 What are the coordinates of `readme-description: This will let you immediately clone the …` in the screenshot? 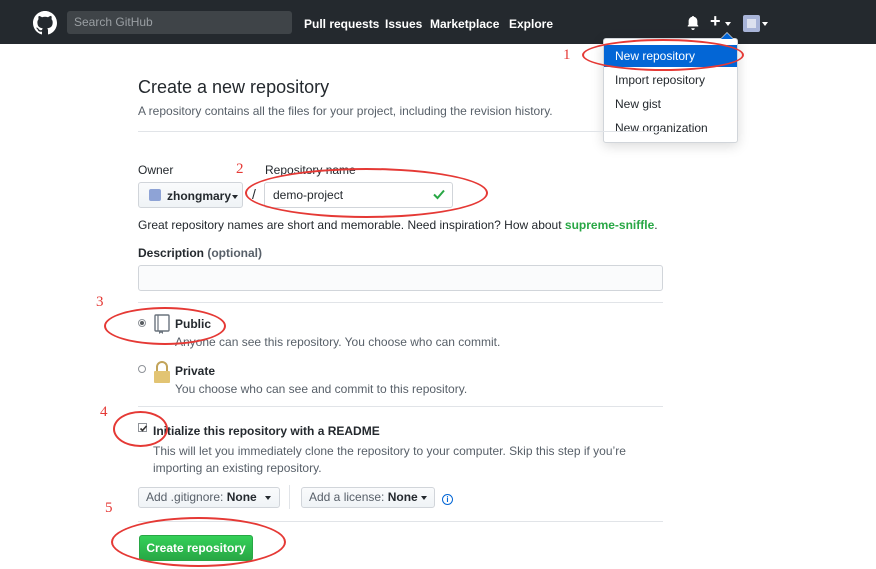 It's located at (389, 459).